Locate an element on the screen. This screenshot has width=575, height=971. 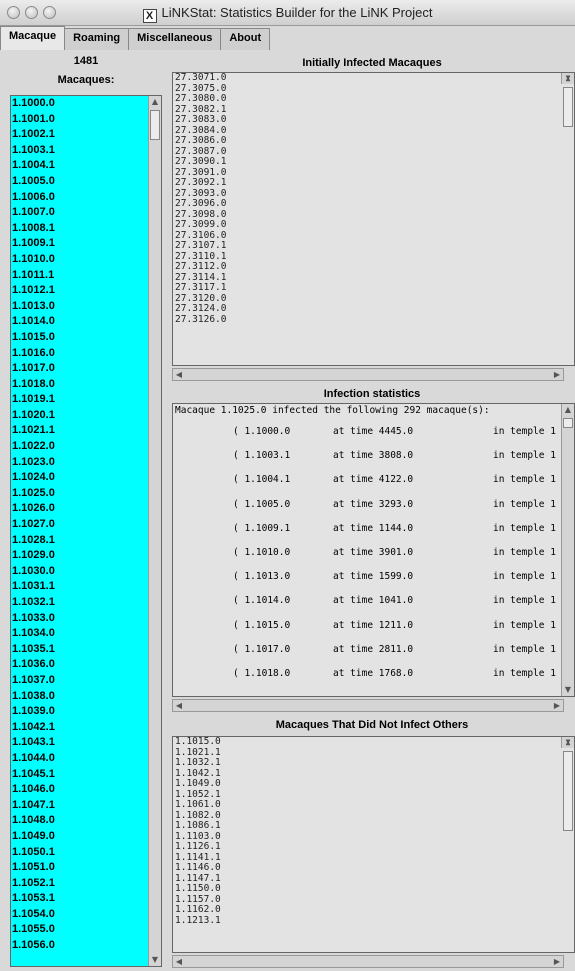
macaque-list-item: 1.1020.1 is located at coordinates (80, 416).